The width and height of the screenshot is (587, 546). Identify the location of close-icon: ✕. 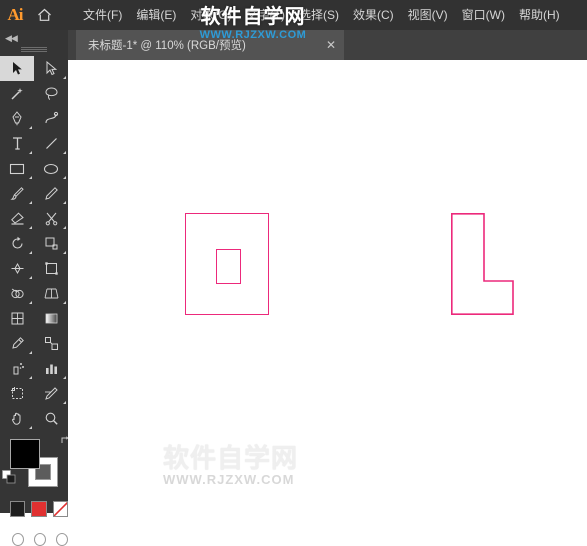
(324, 45).